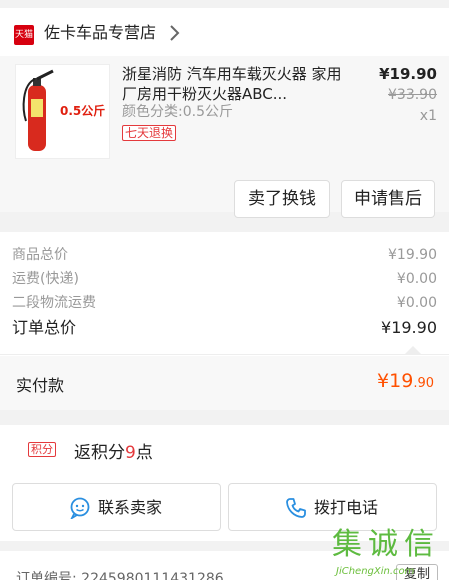 This screenshot has height=580, width=449. What do you see at coordinates (375, 571) in the screenshot?
I see `watermark-url: JiChengXin.com` at bounding box center [375, 571].